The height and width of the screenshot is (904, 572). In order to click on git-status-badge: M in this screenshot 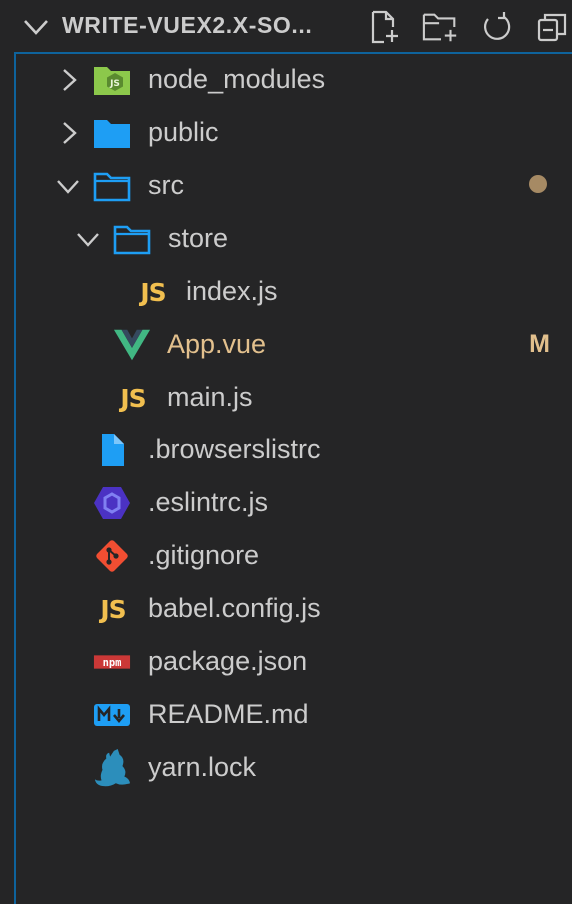, I will do `click(539, 344)`.